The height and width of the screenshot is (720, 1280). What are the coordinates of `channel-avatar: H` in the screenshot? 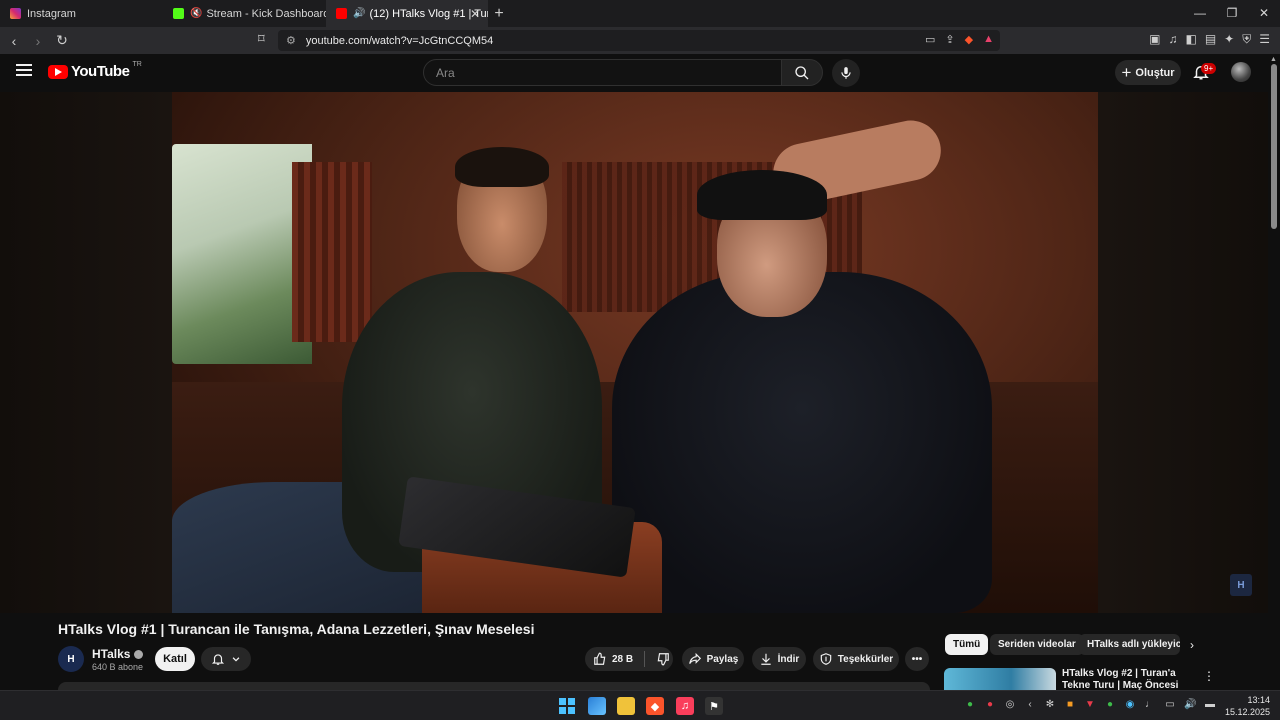 It's located at (71, 659).